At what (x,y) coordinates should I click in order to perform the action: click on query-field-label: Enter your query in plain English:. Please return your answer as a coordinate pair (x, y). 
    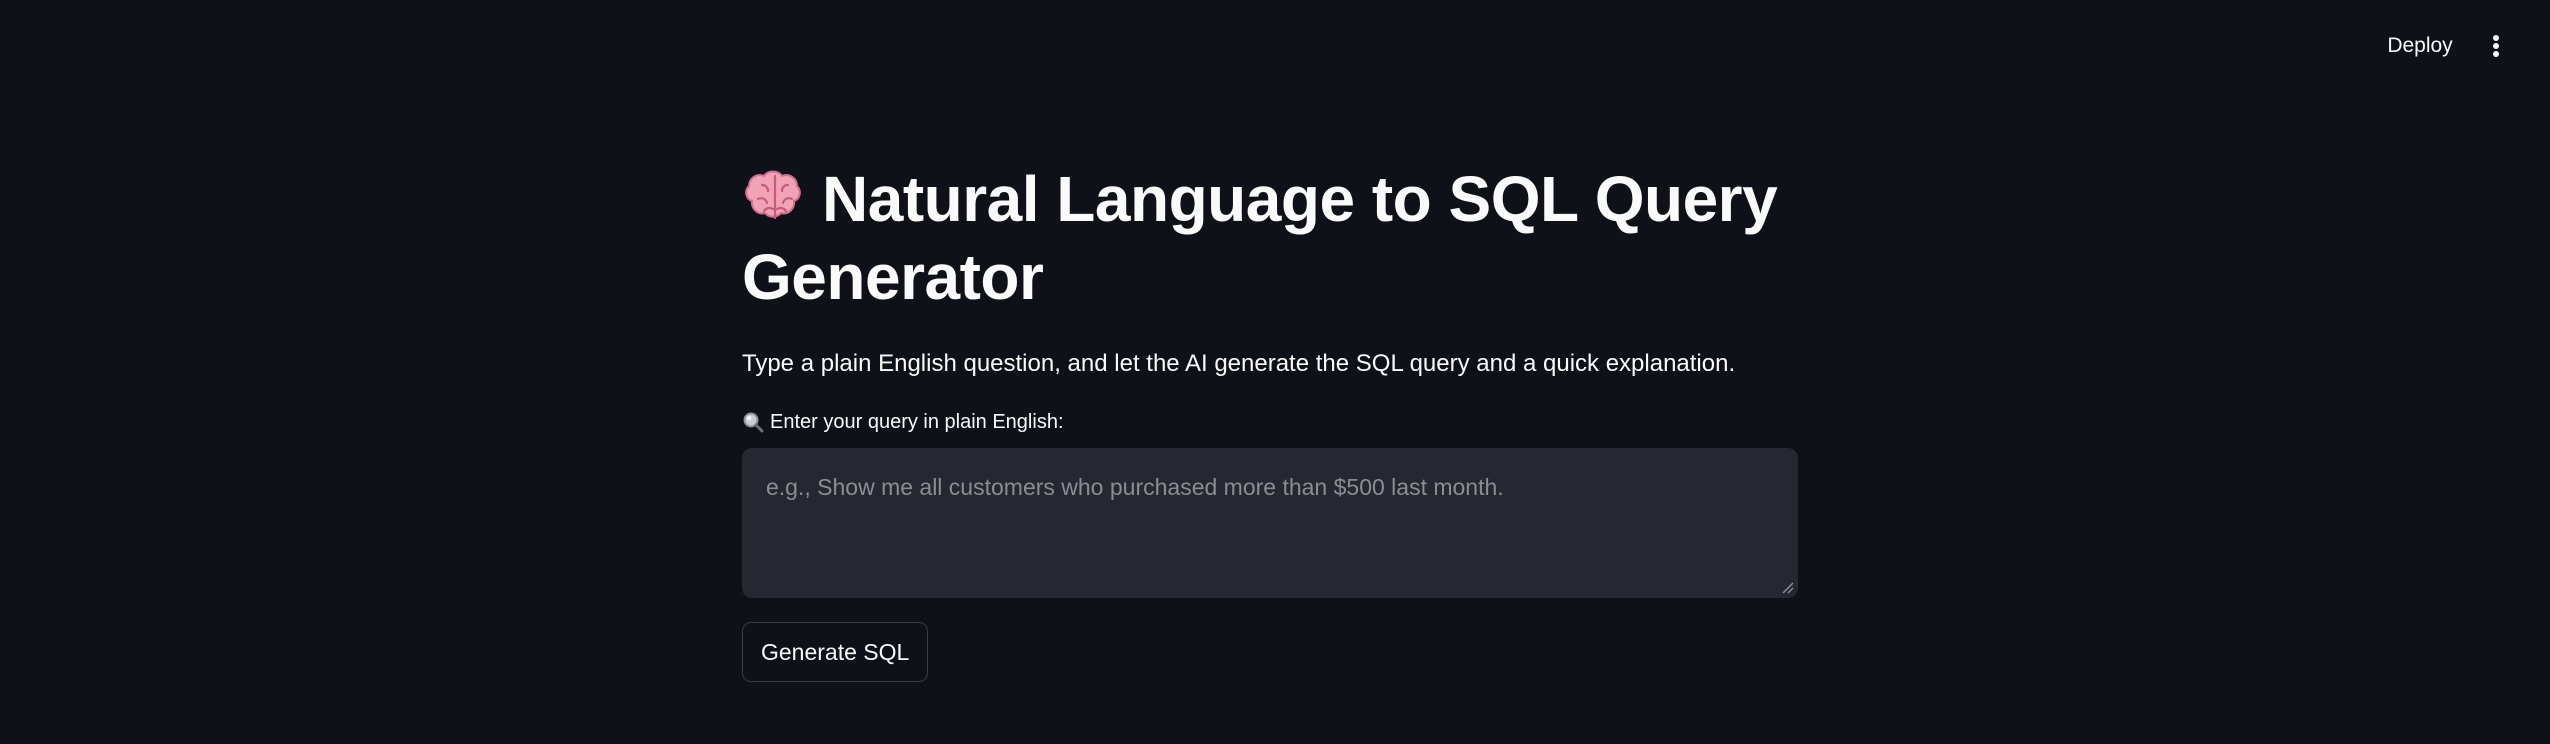
    Looking at the image, I should click on (1270, 422).